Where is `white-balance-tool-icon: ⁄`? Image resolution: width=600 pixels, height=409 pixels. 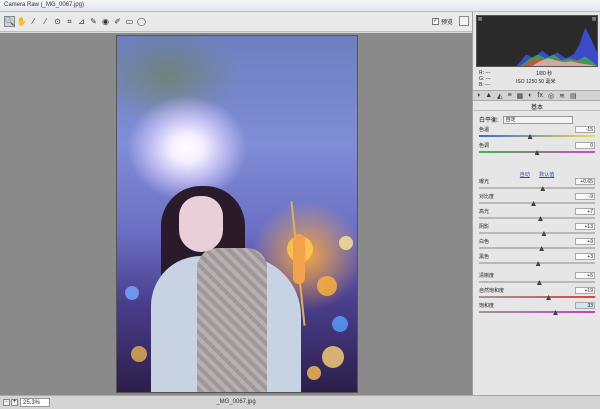 white-balance-tool-icon: ⁄ is located at coordinates (33, 21).